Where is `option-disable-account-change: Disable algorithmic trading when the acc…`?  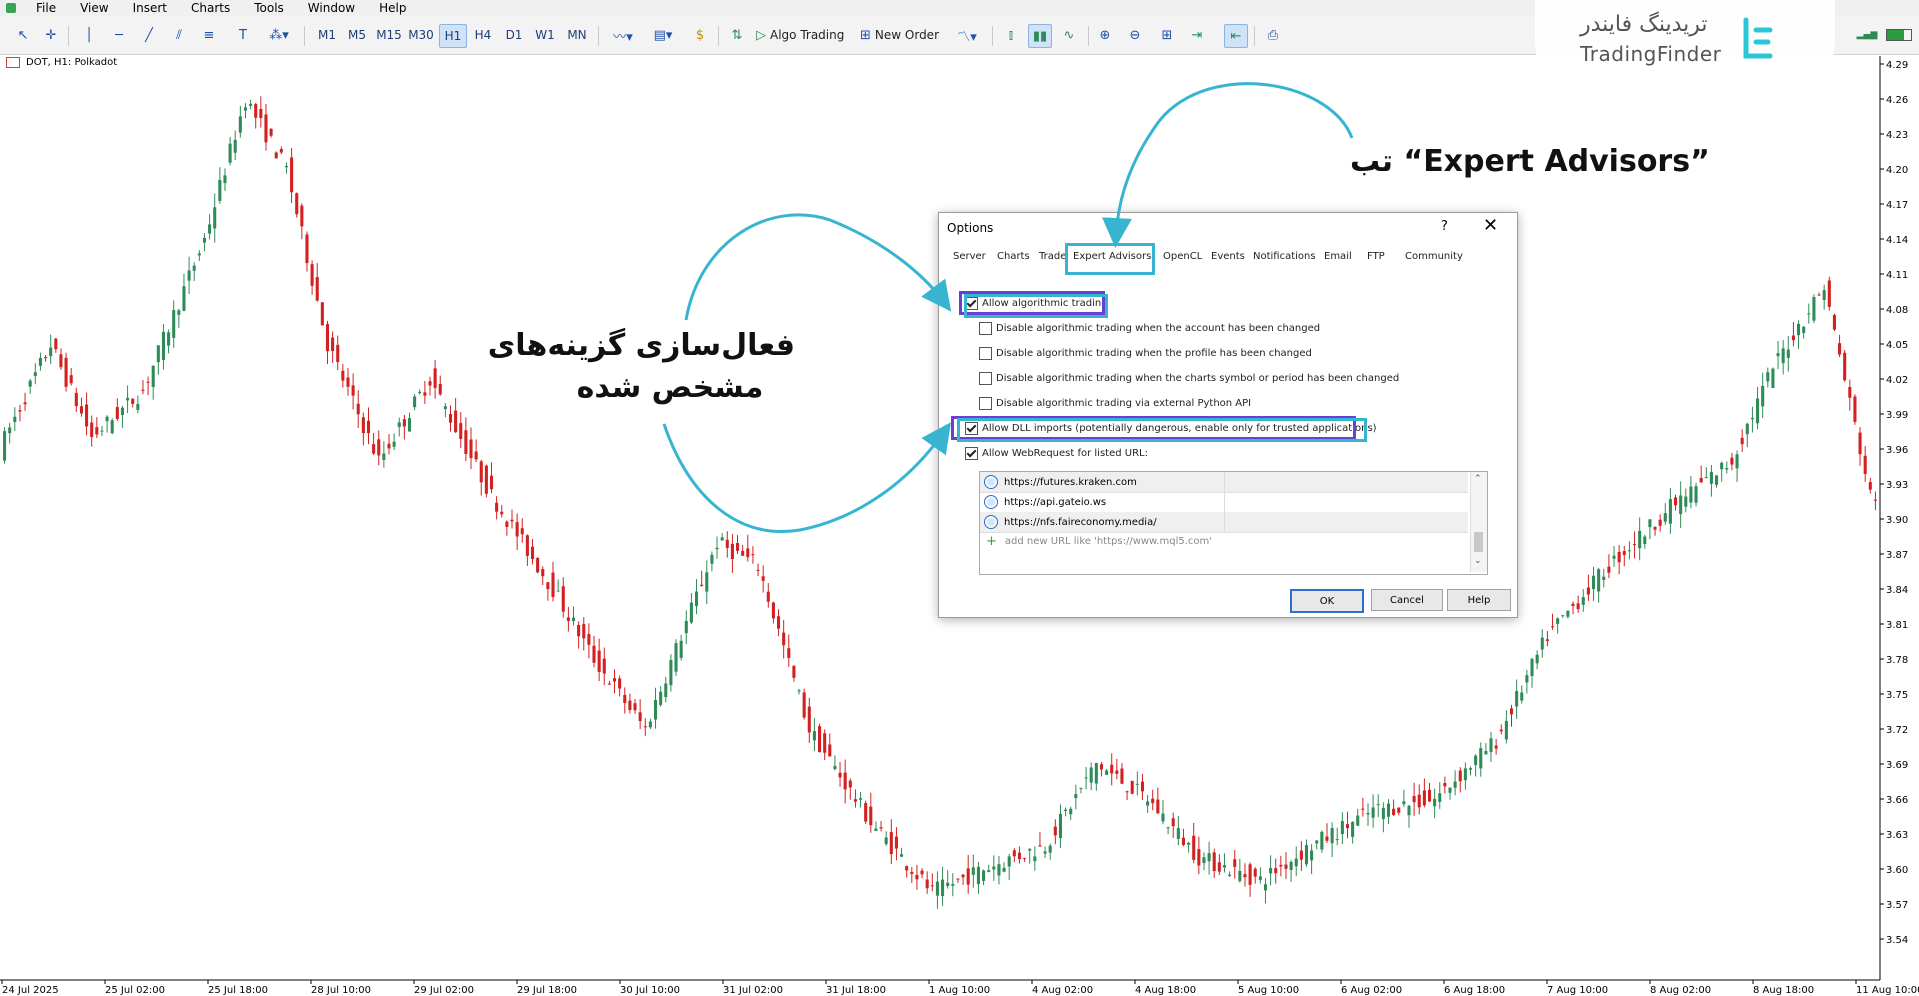
option-disable-account-change: Disable algorithmic trading when the acc… is located at coordinates (1149, 328).